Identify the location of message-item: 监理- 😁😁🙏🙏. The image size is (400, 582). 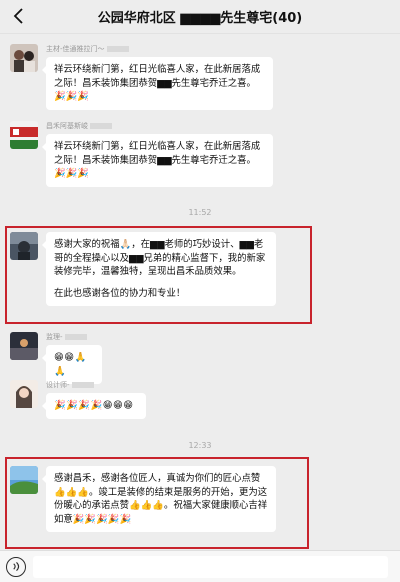
(56, 358).